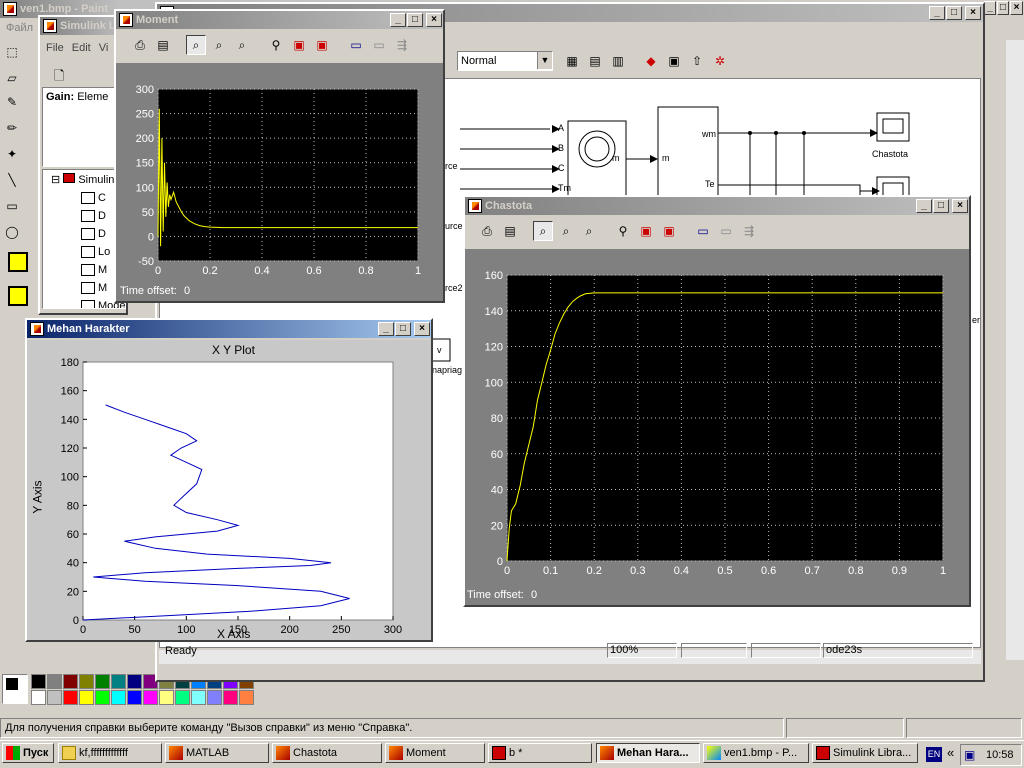 Image resolution: width=1024 pixels, height=768 pixels. I want to click on paint-menu-file: Файл, so click(19, 28).